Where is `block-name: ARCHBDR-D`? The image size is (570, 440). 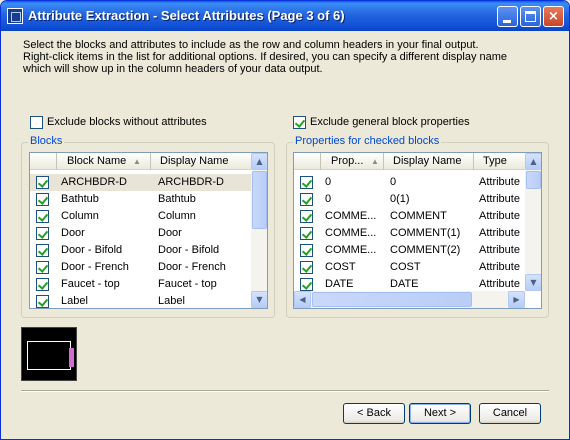
block-name: ARCHBDR-D is located at coordinates (94, 182).